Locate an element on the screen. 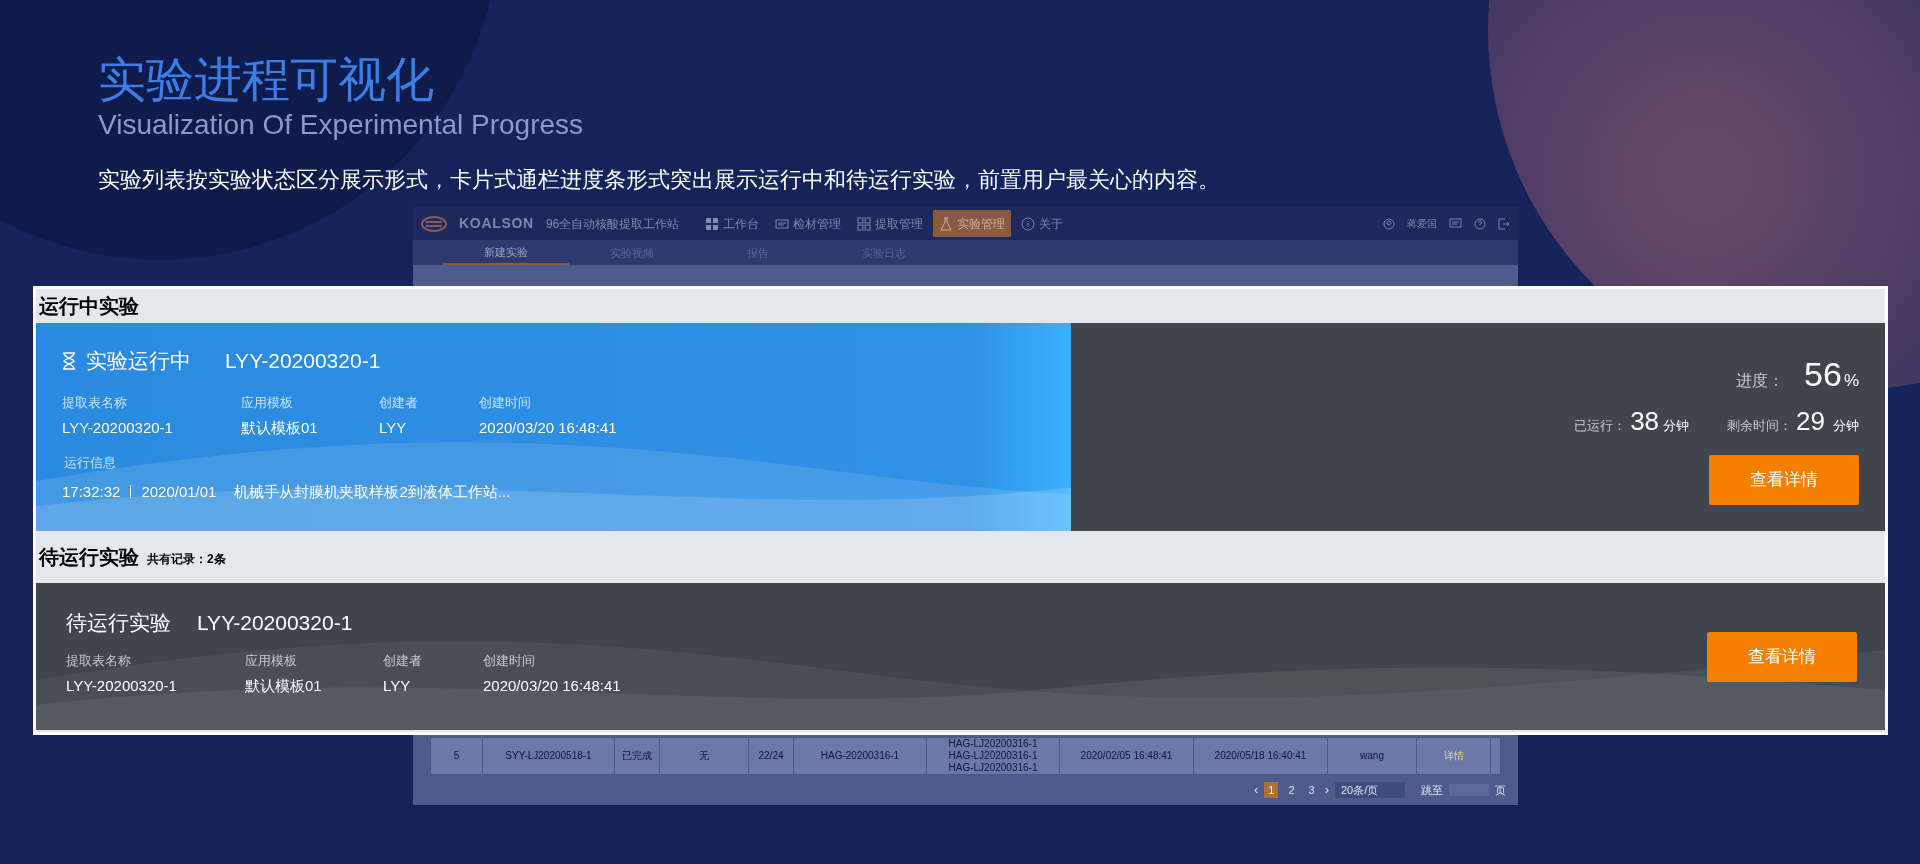 This screenshot has width=1920, height=864. page-title: 实验进程可视化 is located at coordinates (266, 80).